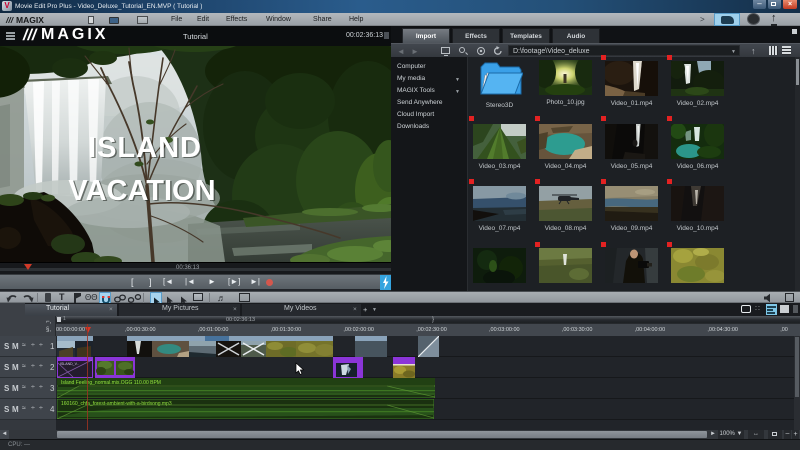  What do you see at coordinates (111, 383) in the screenshot?
I see `svg-text:Island Feeling_normal.mix.OGG: Island Feeling_normal.mix.OGG 110.00 BPM` at bounding box center [111, 383].